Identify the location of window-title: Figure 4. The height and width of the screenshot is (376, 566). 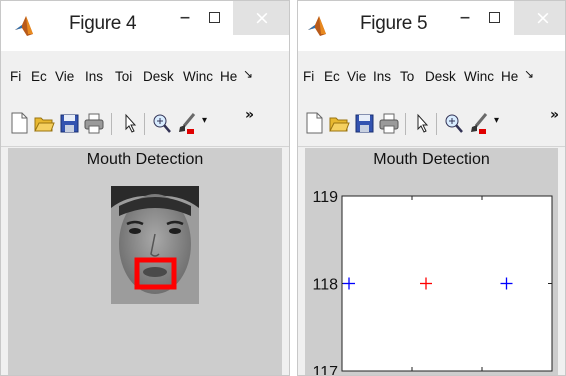
(103, 23).